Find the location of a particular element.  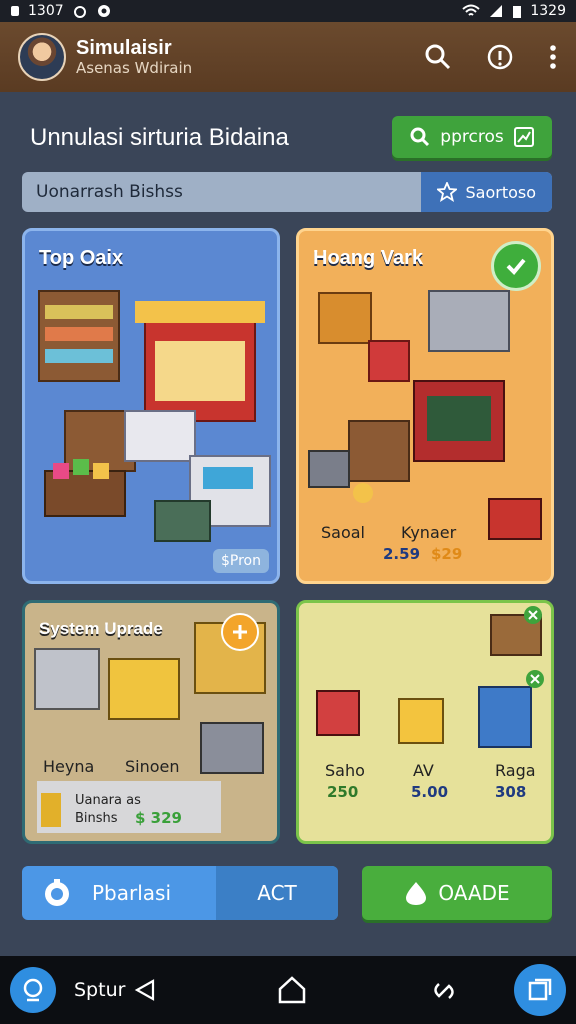

timer-icon is located at coordinates (57, 892).